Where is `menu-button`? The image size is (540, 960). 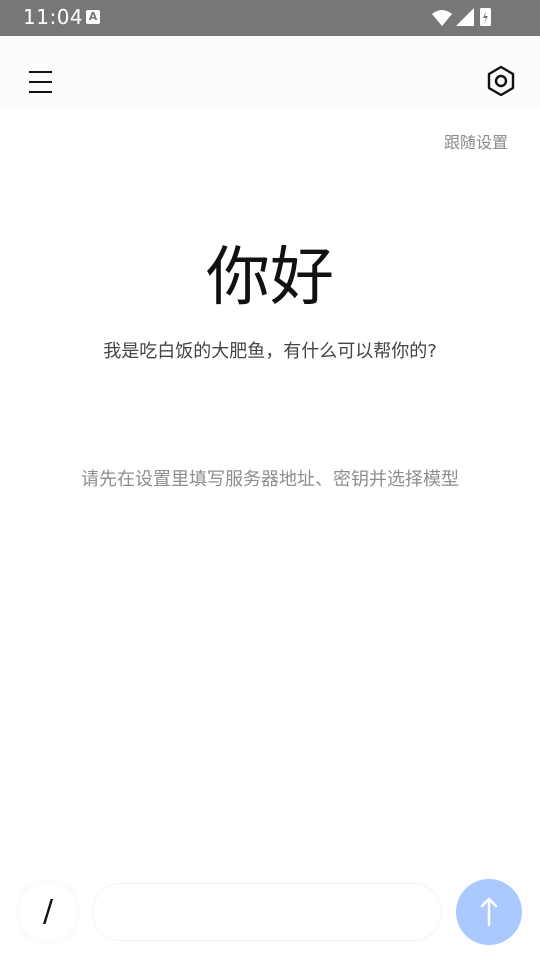
menu-button is located at coordinates (40, 82).